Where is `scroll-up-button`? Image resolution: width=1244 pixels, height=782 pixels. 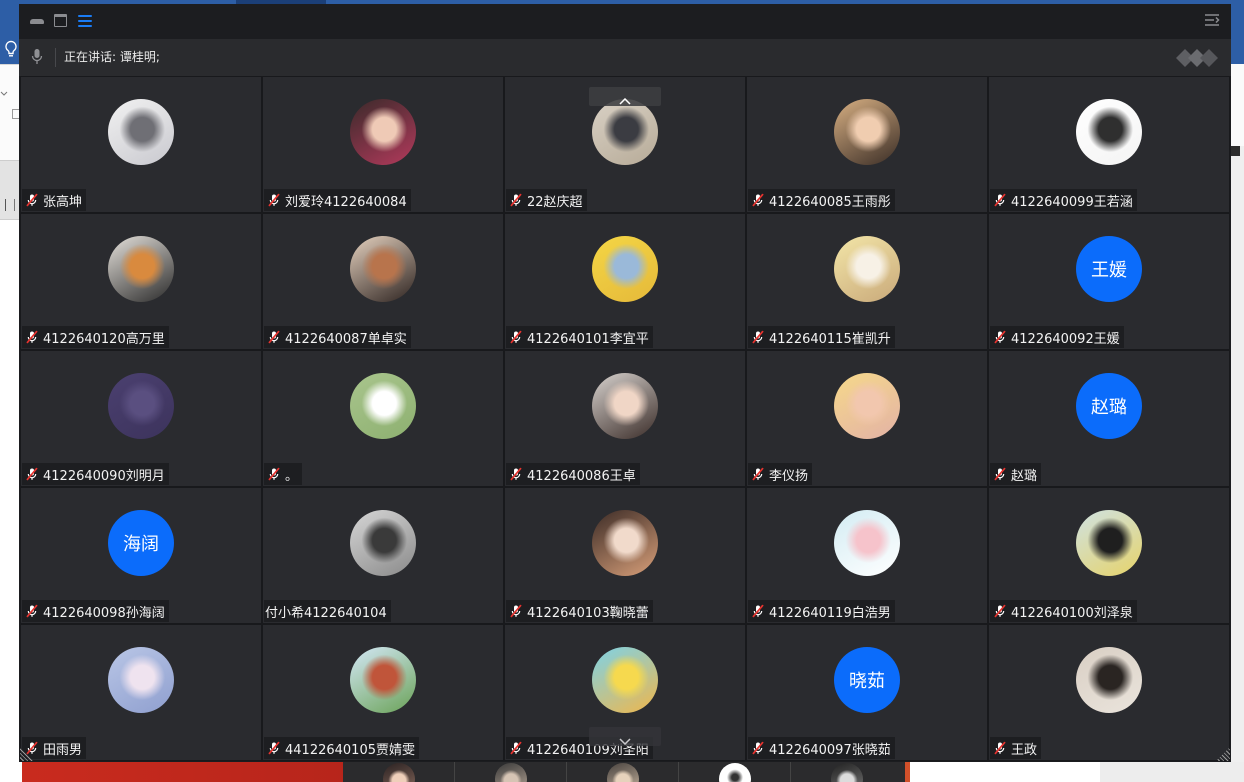
scroll-up-button is located at coordinates (625, 96).